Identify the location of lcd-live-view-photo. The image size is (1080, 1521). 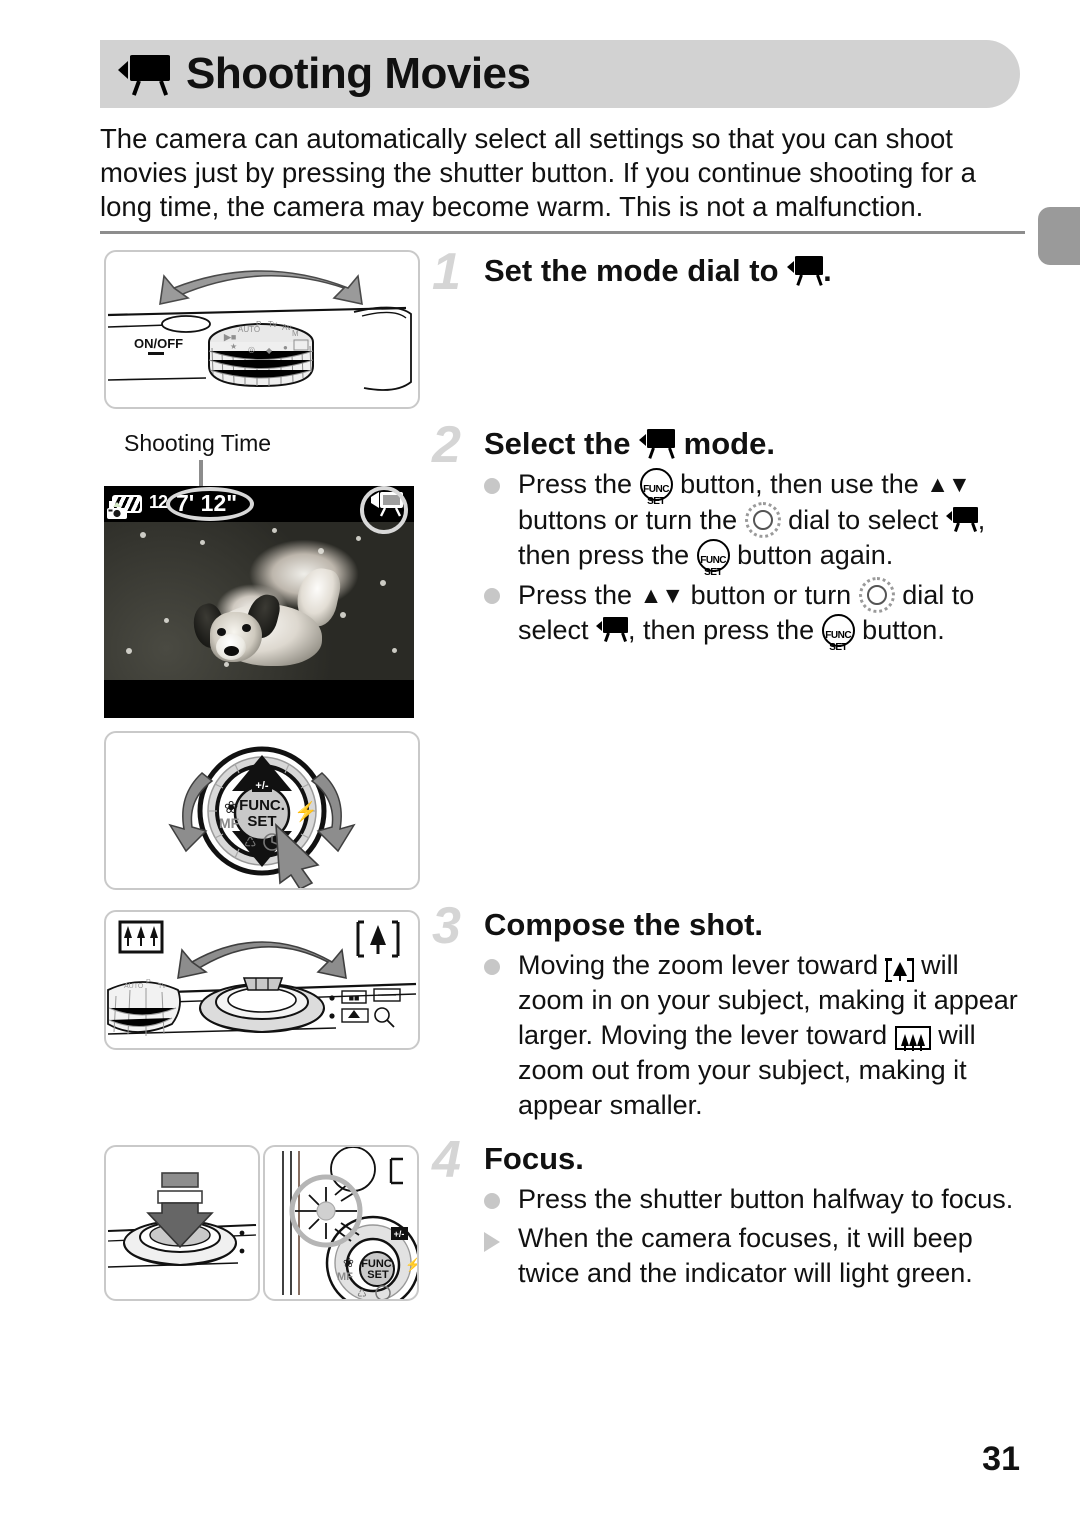
(259, 601).